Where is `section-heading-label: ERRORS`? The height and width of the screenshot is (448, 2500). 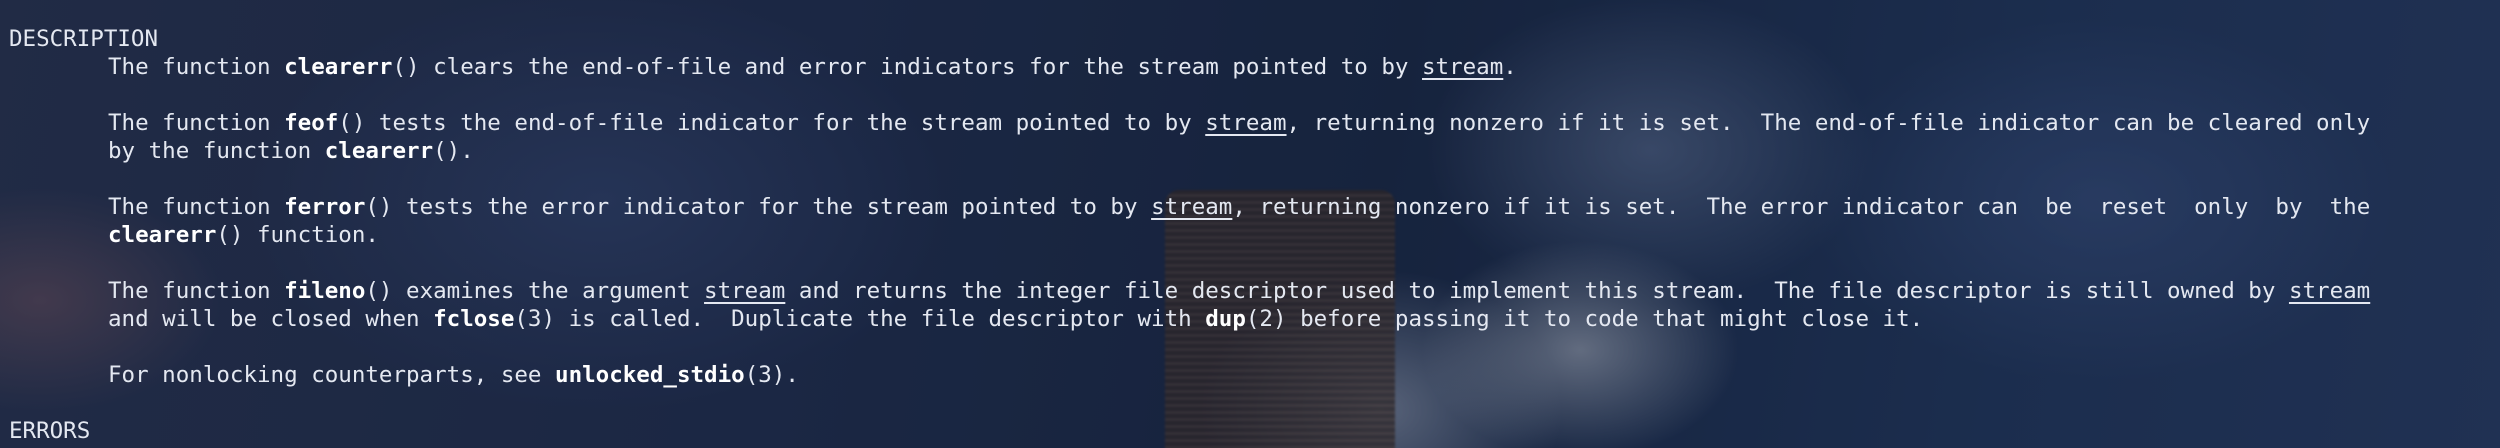 section-heading-label: ERRORS is located at coordinates (50, 431).